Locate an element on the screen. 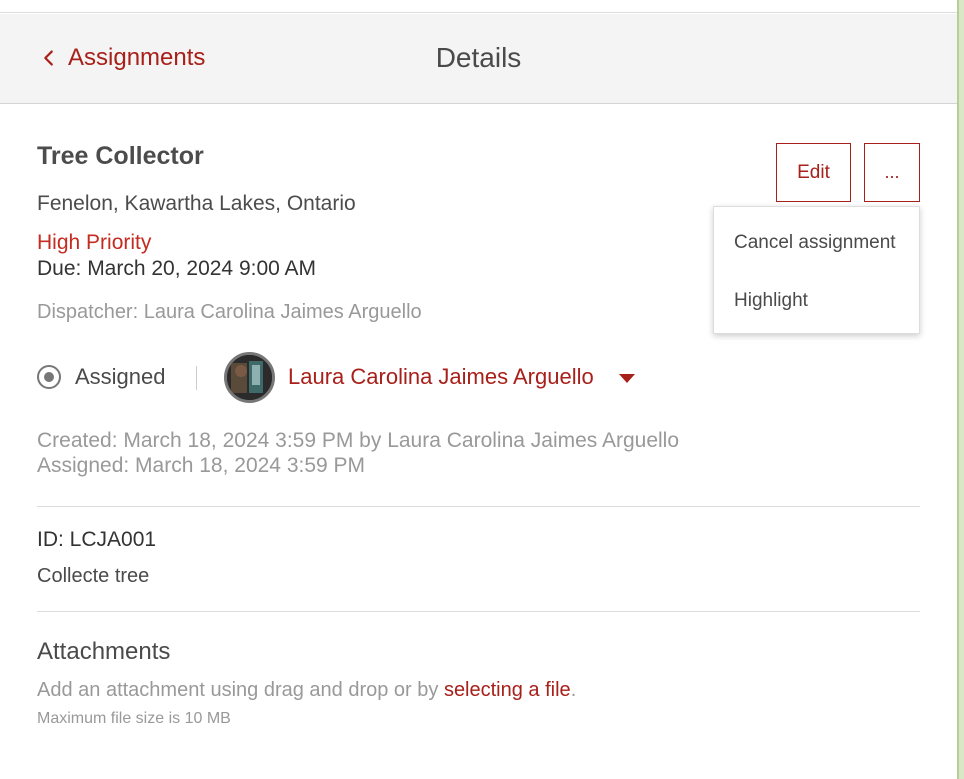 The image size is (964, 779). assignment-location: Fenelon, Kawartha Lakes, Ontario is located at coordinates (196, 203).